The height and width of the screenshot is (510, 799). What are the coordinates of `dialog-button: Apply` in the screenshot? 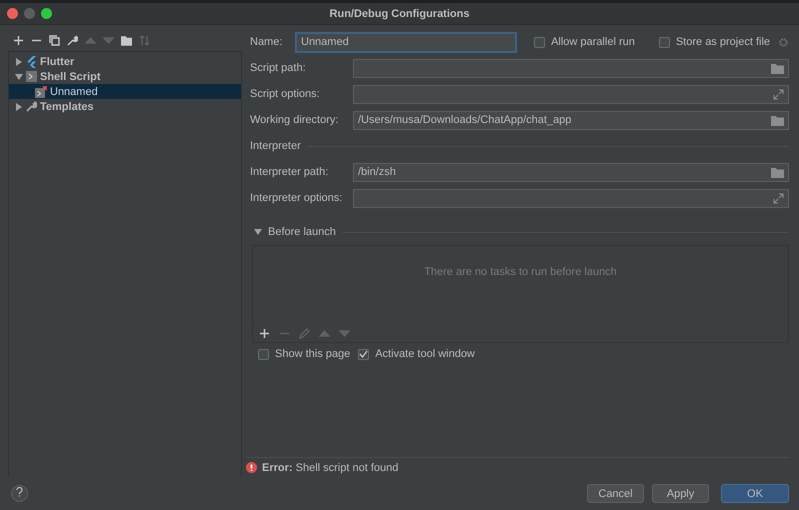 It's located at (680, 493).